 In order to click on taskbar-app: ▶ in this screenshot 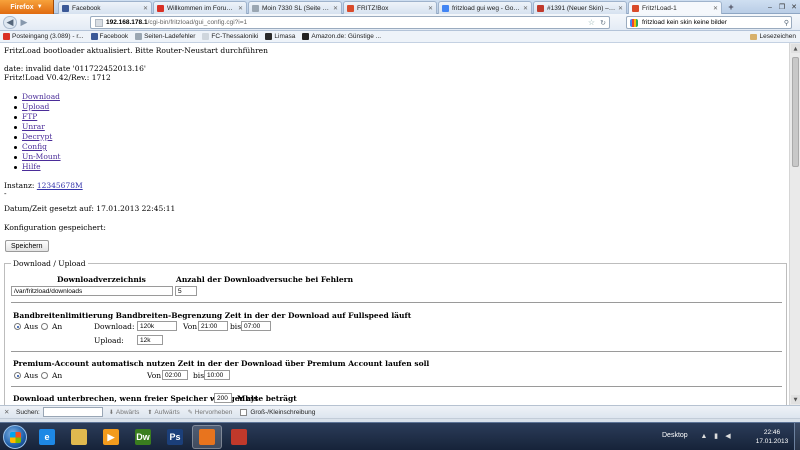, I will do `click(111, 437)`.